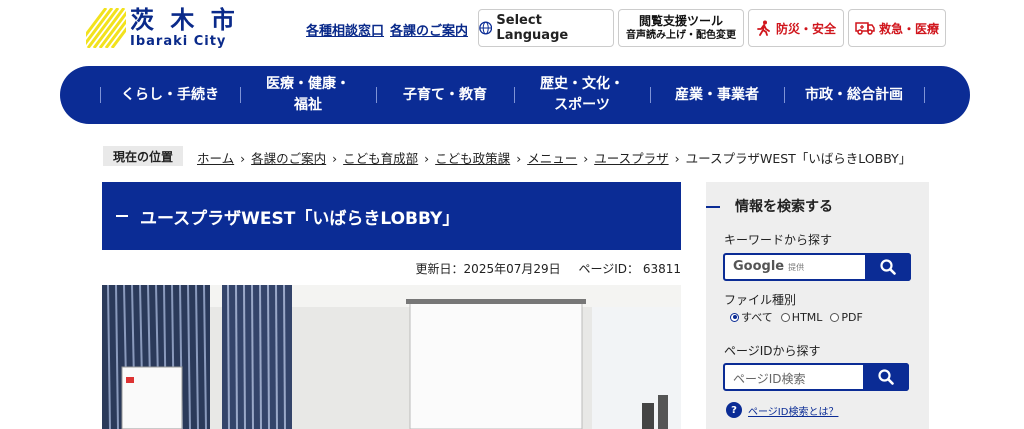  What do you see at coordinates (760, 300) in the screenshot?
I see `file-type-label: ファイル種別` at bounding box center [760, 300].